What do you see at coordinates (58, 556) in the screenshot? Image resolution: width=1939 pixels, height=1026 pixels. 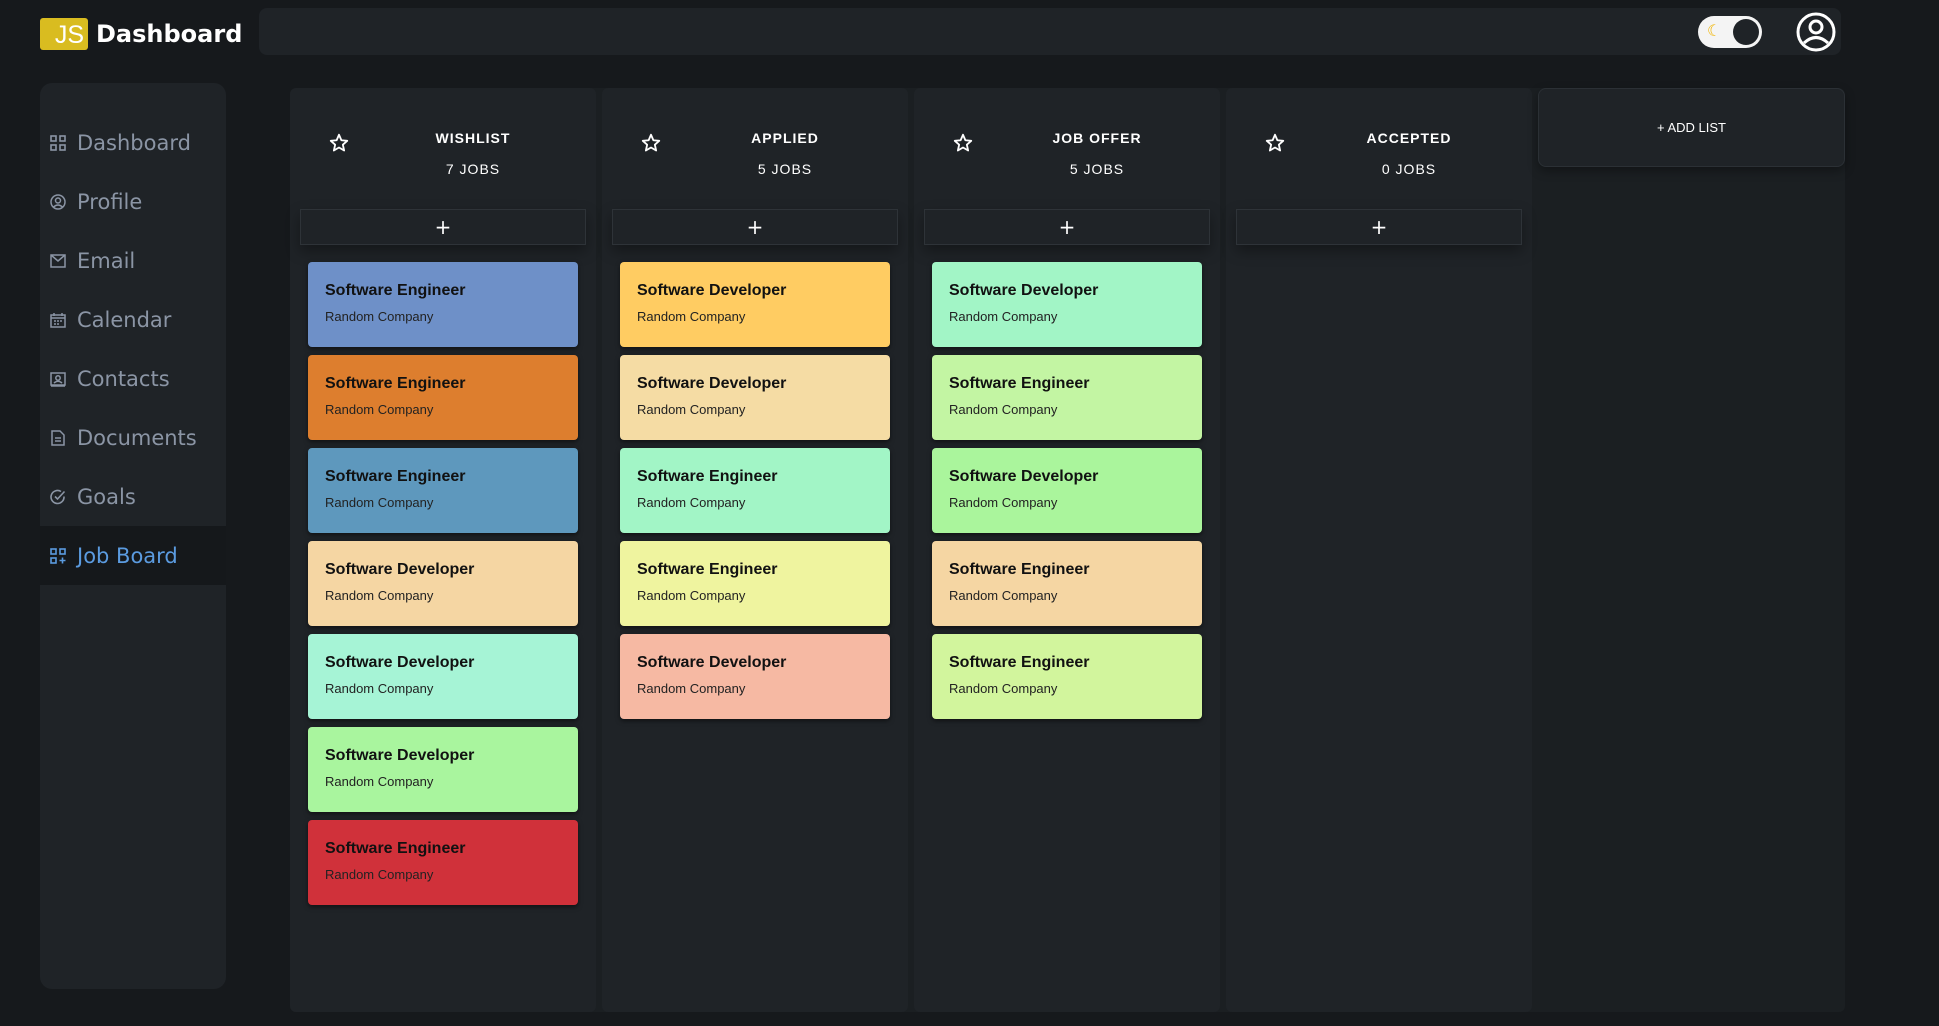 I see `board-add-icon` at bounding box center [58, 556].